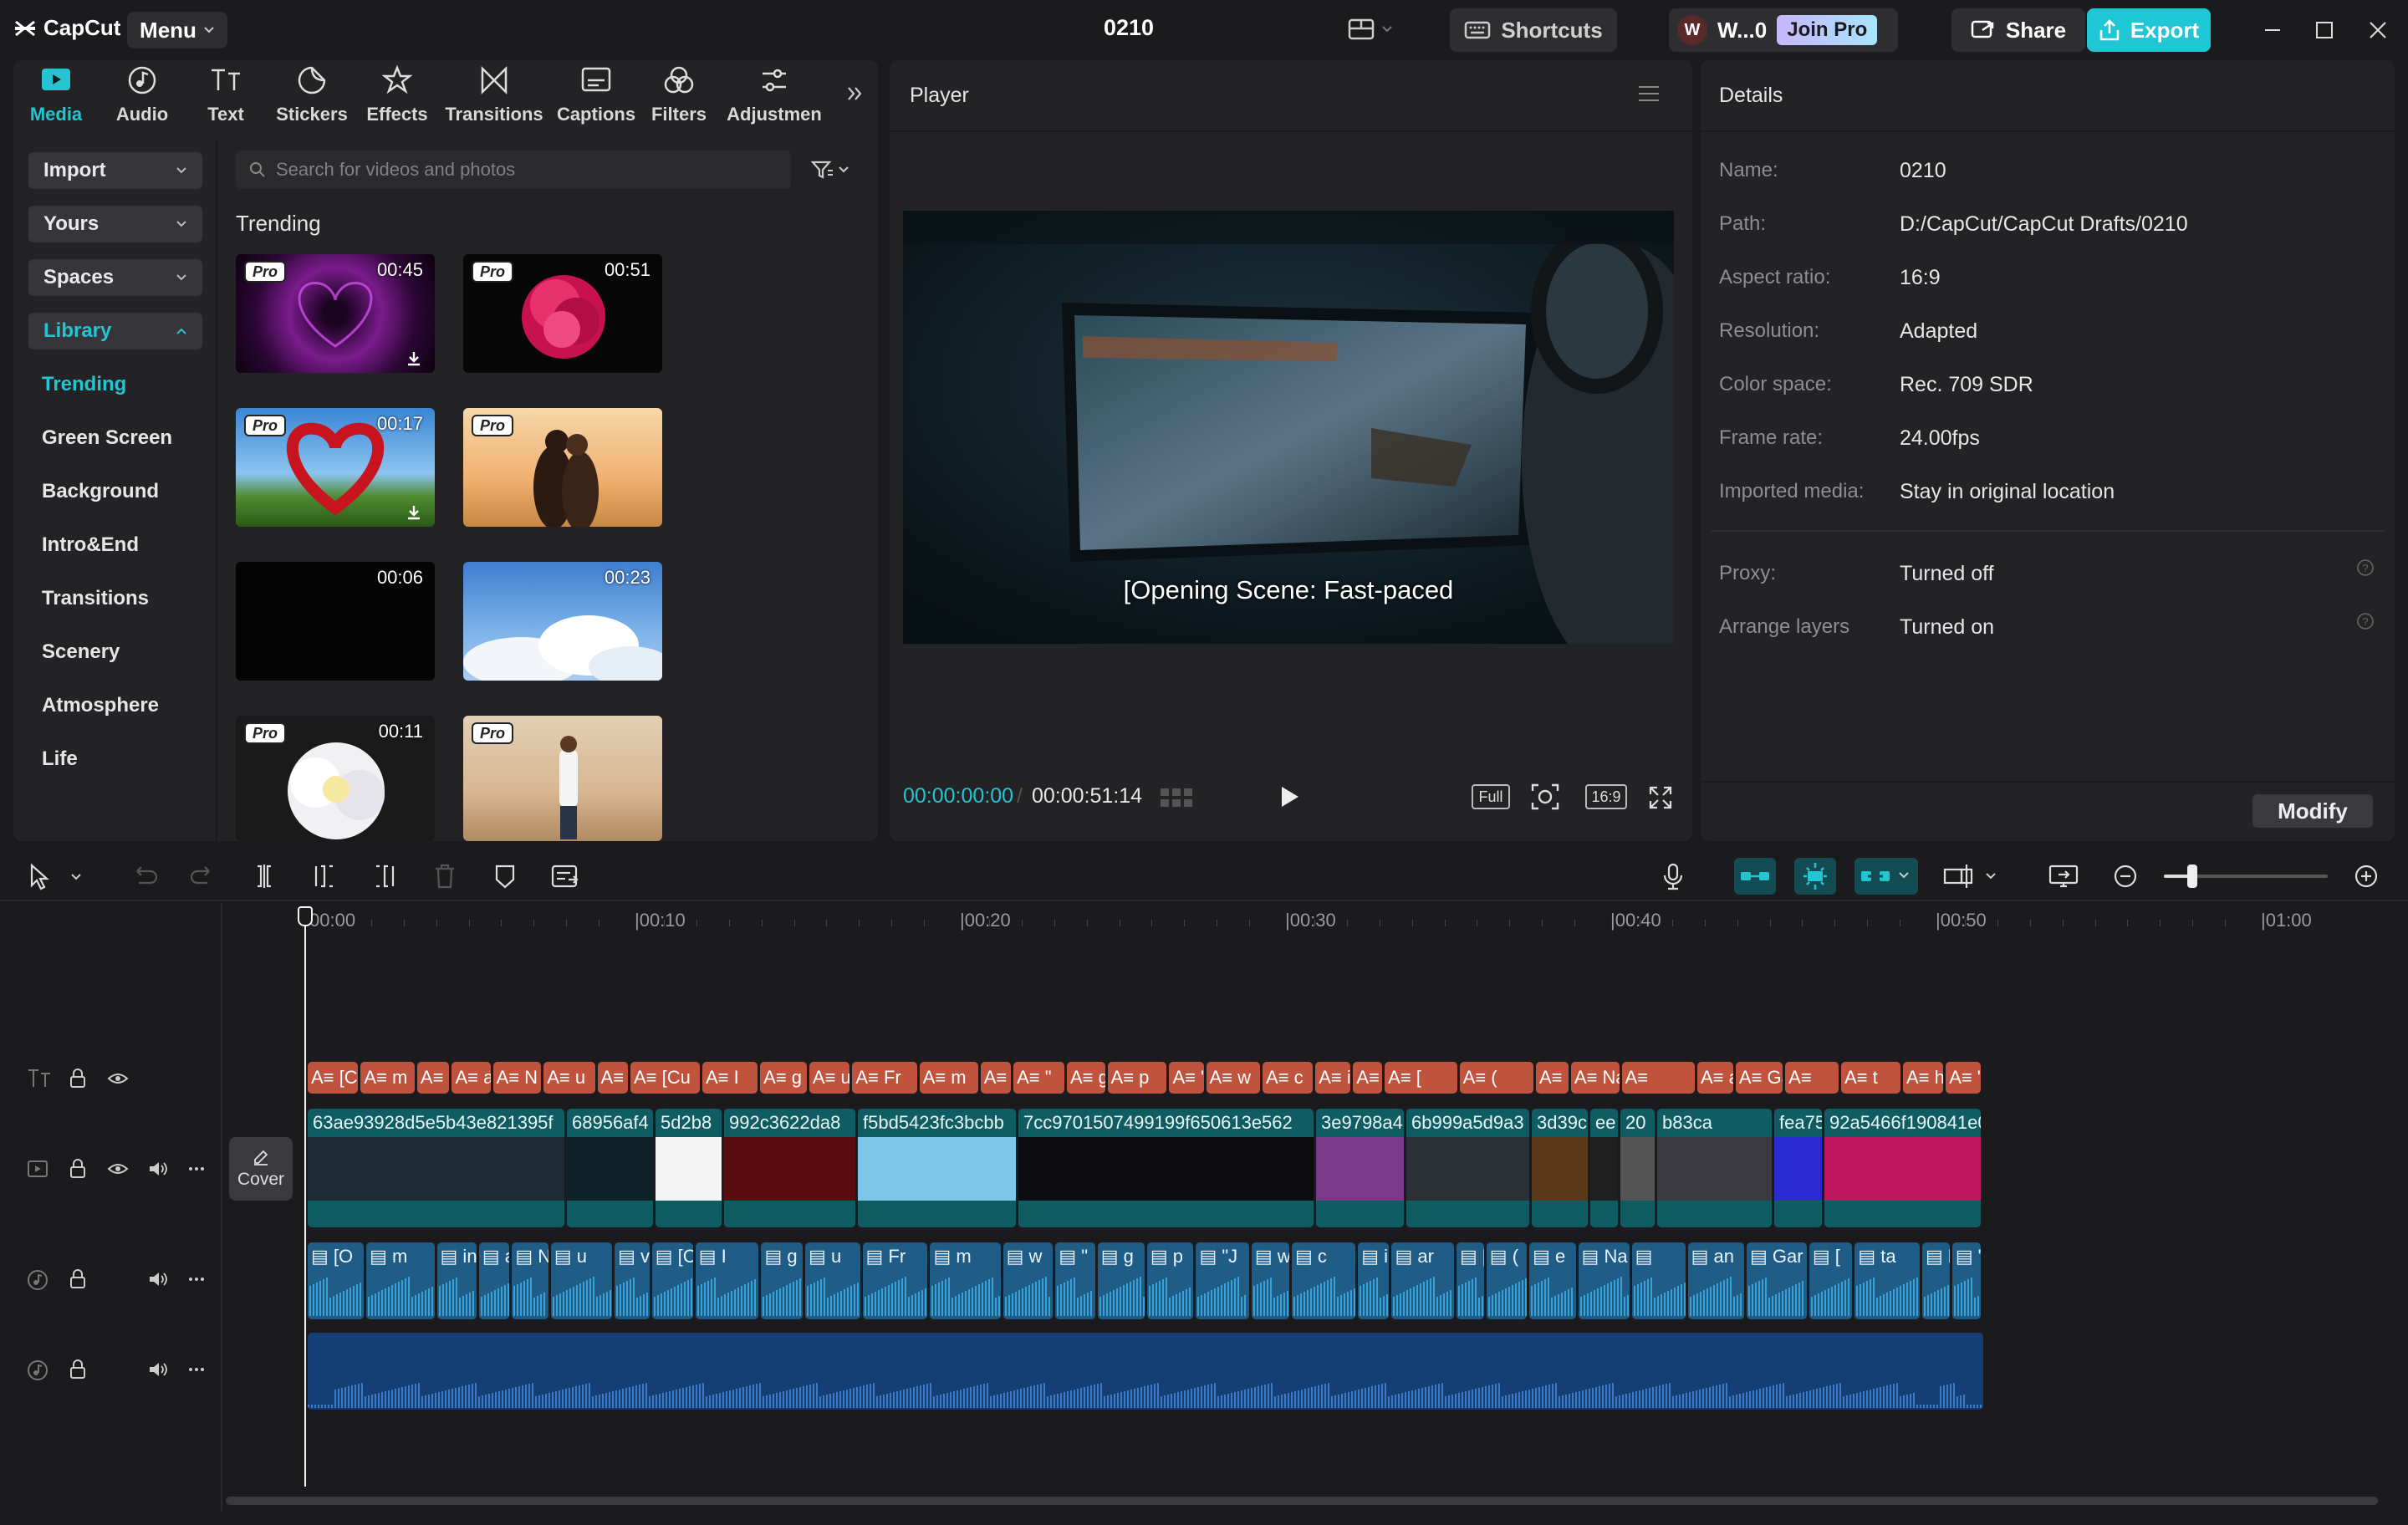 The height and width of the screenshot is (1525, 2408). I want to click on audio-clip: ▤ e, so click(1552, 1280).